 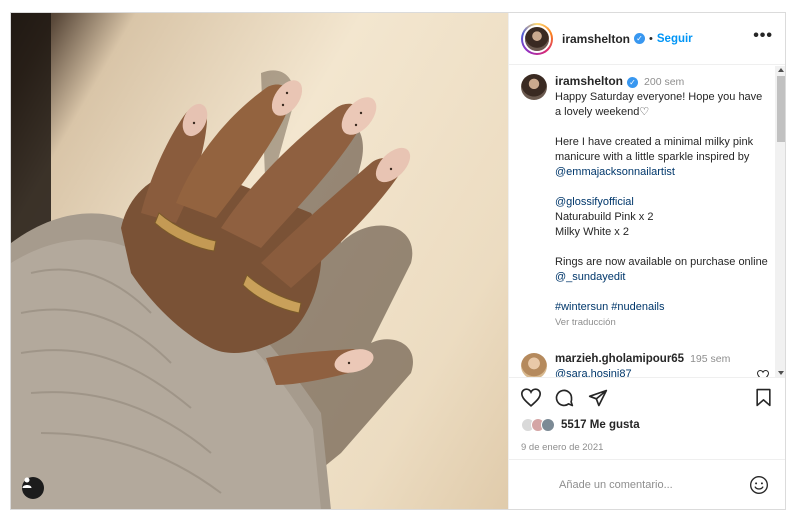 What do you see at coordinates (615, 172) in the screenshot?
I see `mention-link: @emmajacksonnailartist` at bounding box center [615, 172].